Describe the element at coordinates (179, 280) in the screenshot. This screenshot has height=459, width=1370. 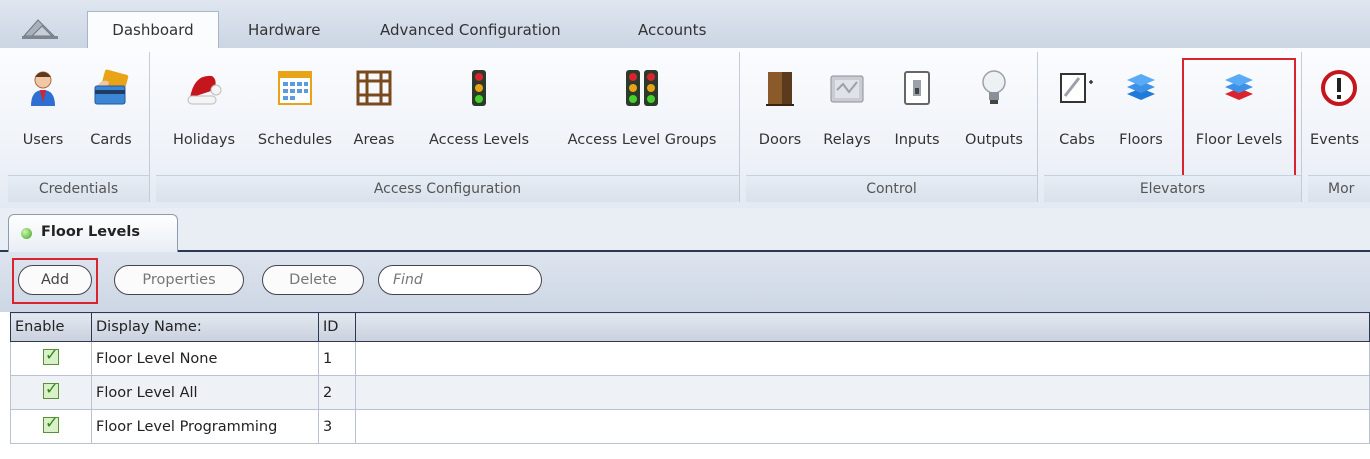
I see `properties-button: Properties` at that location.